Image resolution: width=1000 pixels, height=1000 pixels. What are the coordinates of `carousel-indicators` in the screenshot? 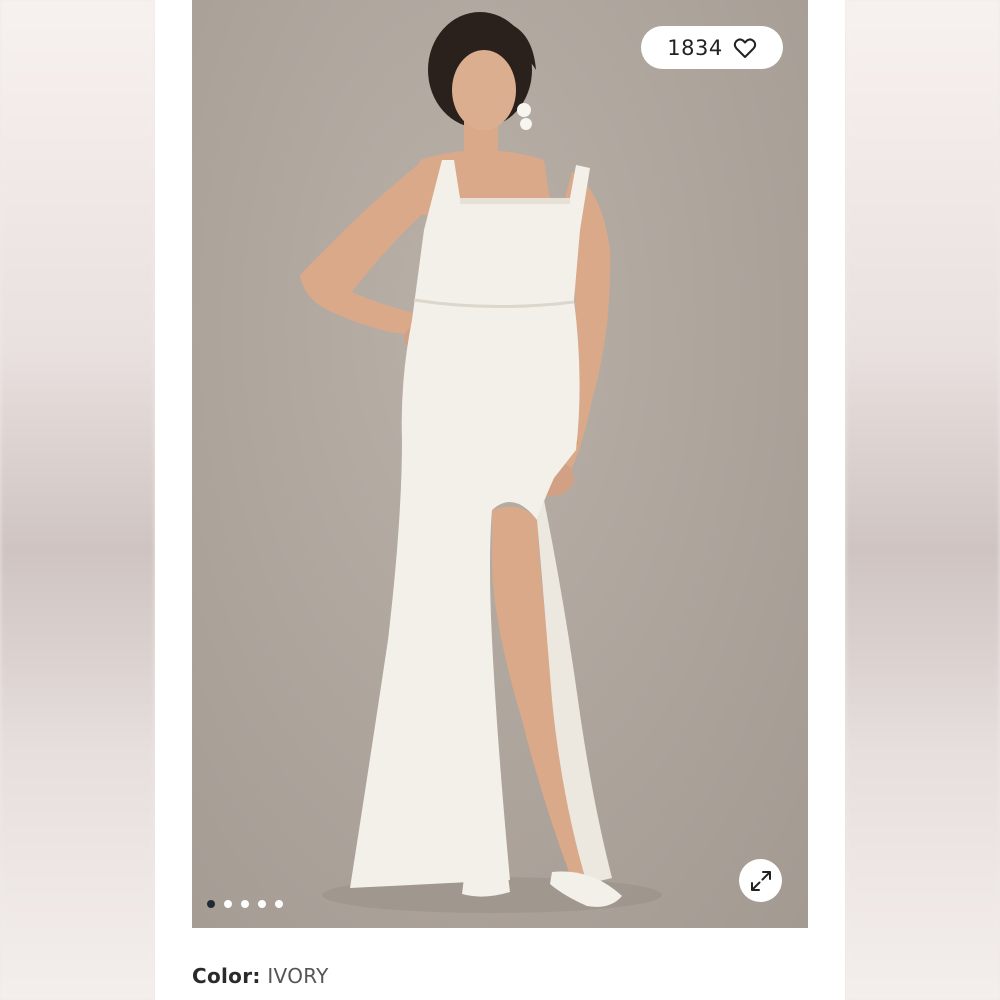 It's located at (245, 904).